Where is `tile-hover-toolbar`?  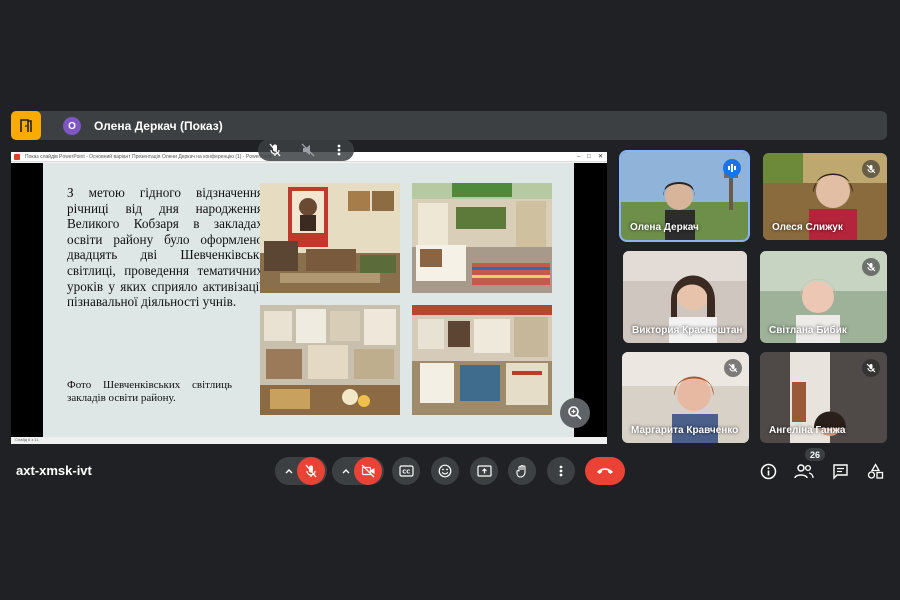 tile-hover-toolbar is located at coordinates (306, 150).